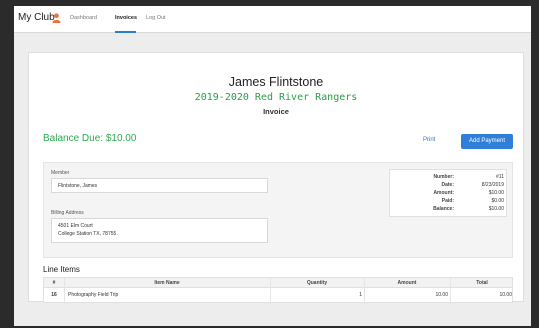 The image size is (539, 328). What do you see at coordinates (83, 18) in the screenshot?
I see `nav-dashboard: Dashboard` at bounding box center [83, 18].